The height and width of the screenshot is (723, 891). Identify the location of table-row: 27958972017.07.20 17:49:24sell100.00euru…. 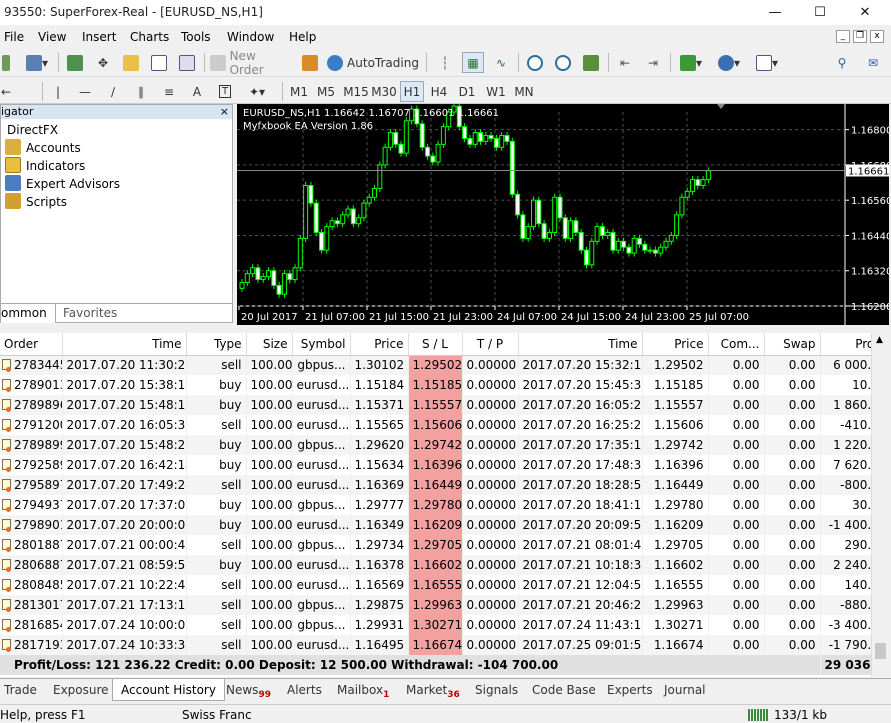
(435, 485).